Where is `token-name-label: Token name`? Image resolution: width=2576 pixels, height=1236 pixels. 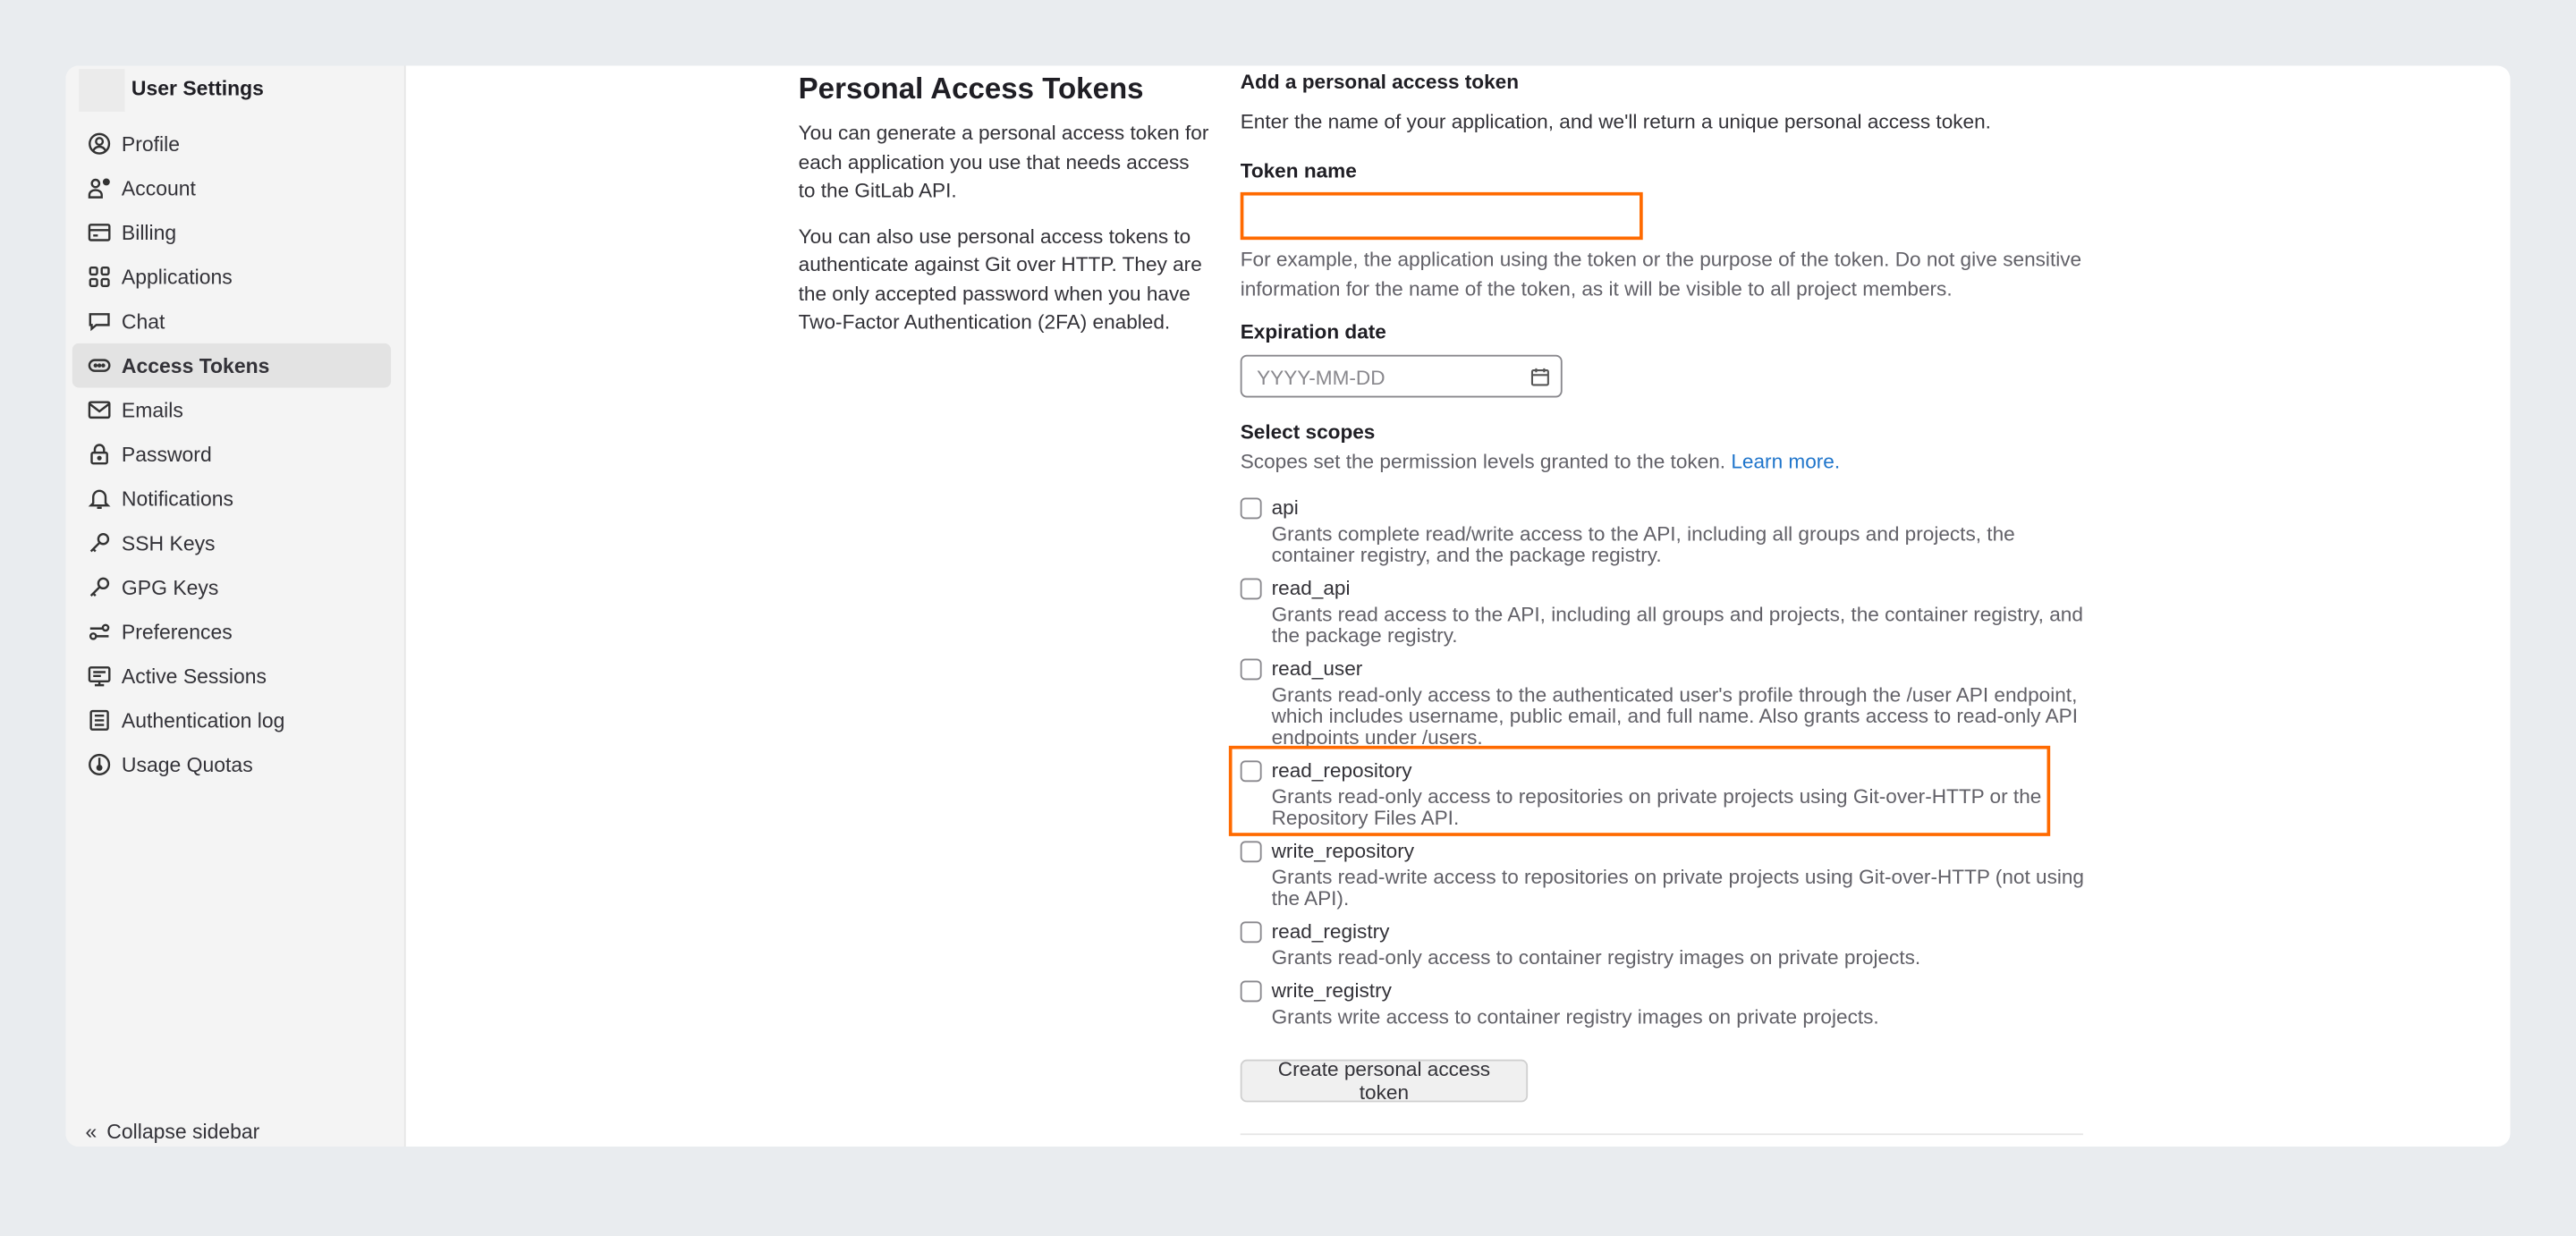 token-name-label: Token name is located at coordinates (1298, 171).